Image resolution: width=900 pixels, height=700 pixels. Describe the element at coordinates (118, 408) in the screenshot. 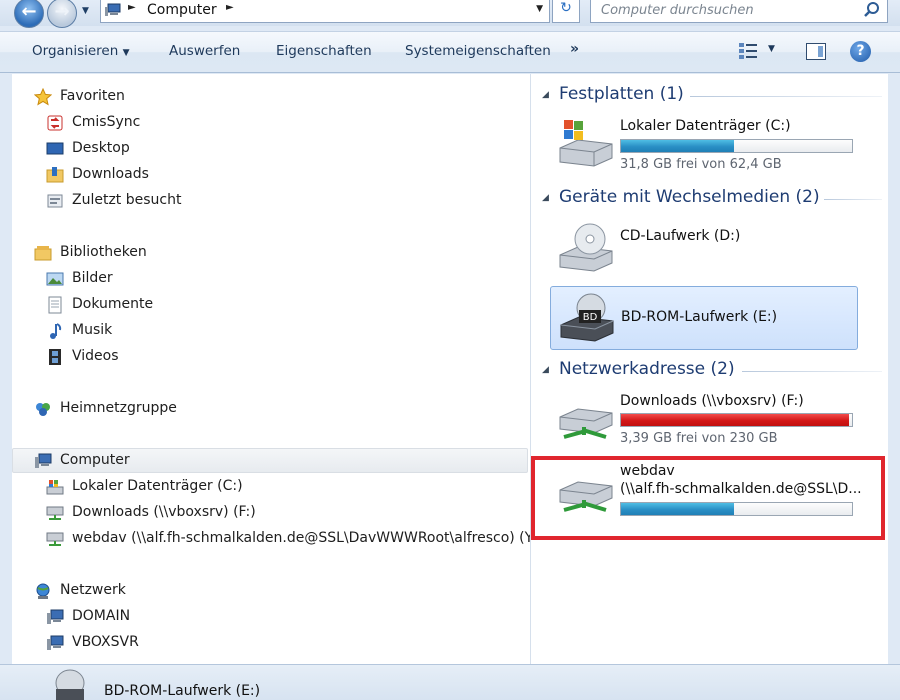

I see `nav-homegroup-label: Heimnetzgruppe` at that location.